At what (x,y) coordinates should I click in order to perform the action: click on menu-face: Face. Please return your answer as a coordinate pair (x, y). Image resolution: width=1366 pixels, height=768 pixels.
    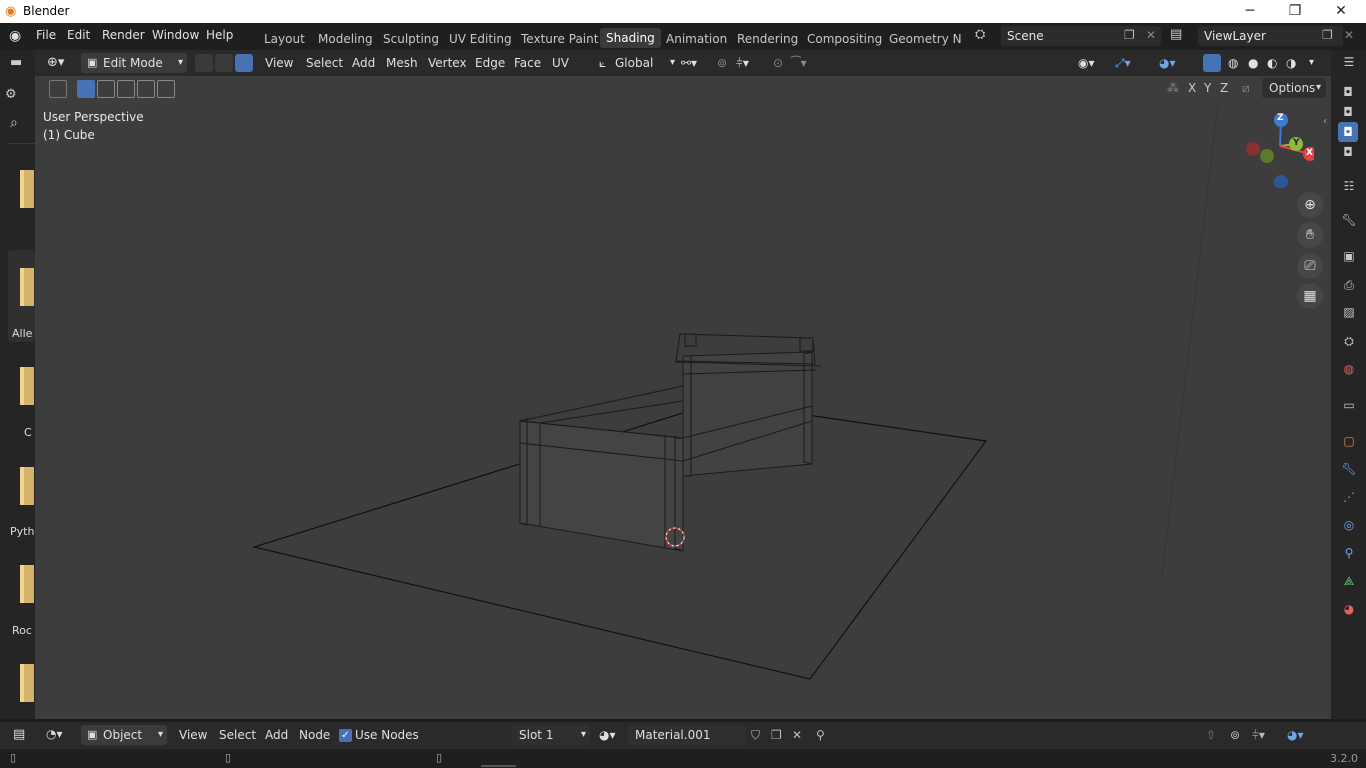
    Looking at the image, I should click on (527, 63).